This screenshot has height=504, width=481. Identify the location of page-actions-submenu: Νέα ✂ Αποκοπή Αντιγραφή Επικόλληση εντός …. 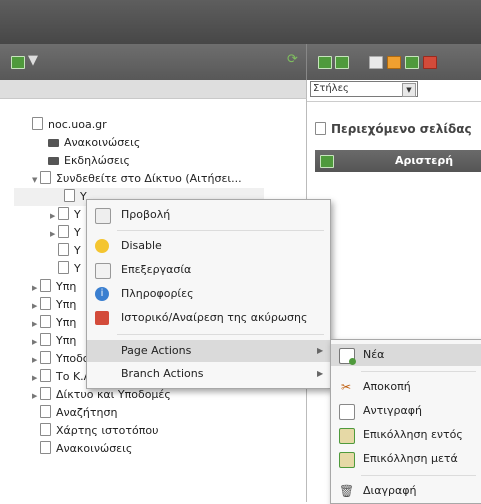
(405, 421).